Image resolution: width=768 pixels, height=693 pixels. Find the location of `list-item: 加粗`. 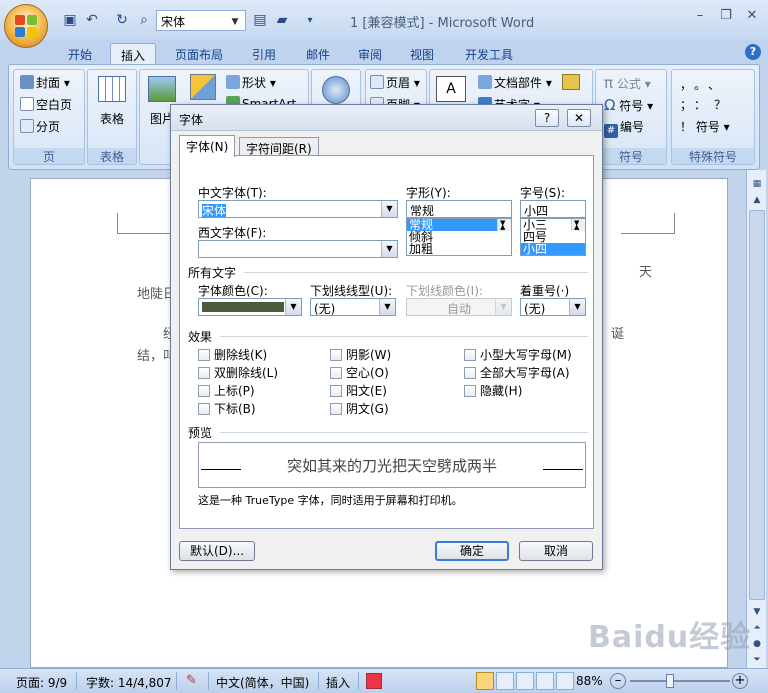

list-item: 加粗 is located at coordinates (459, 249).